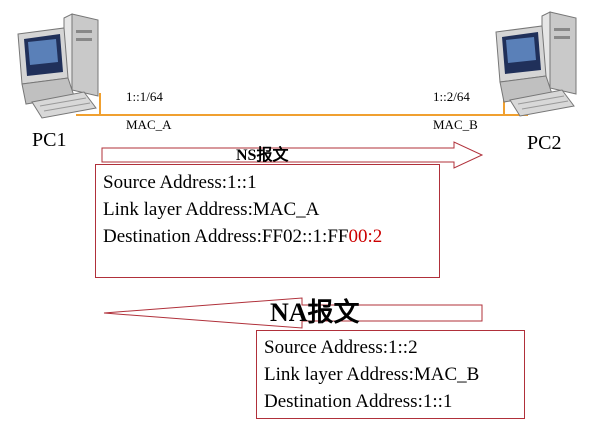  What do you see at coordinates (358, 401) in the screenshot?
I see `na-destination-address: Destination Address:1::1` at bounding box center [358, 401].